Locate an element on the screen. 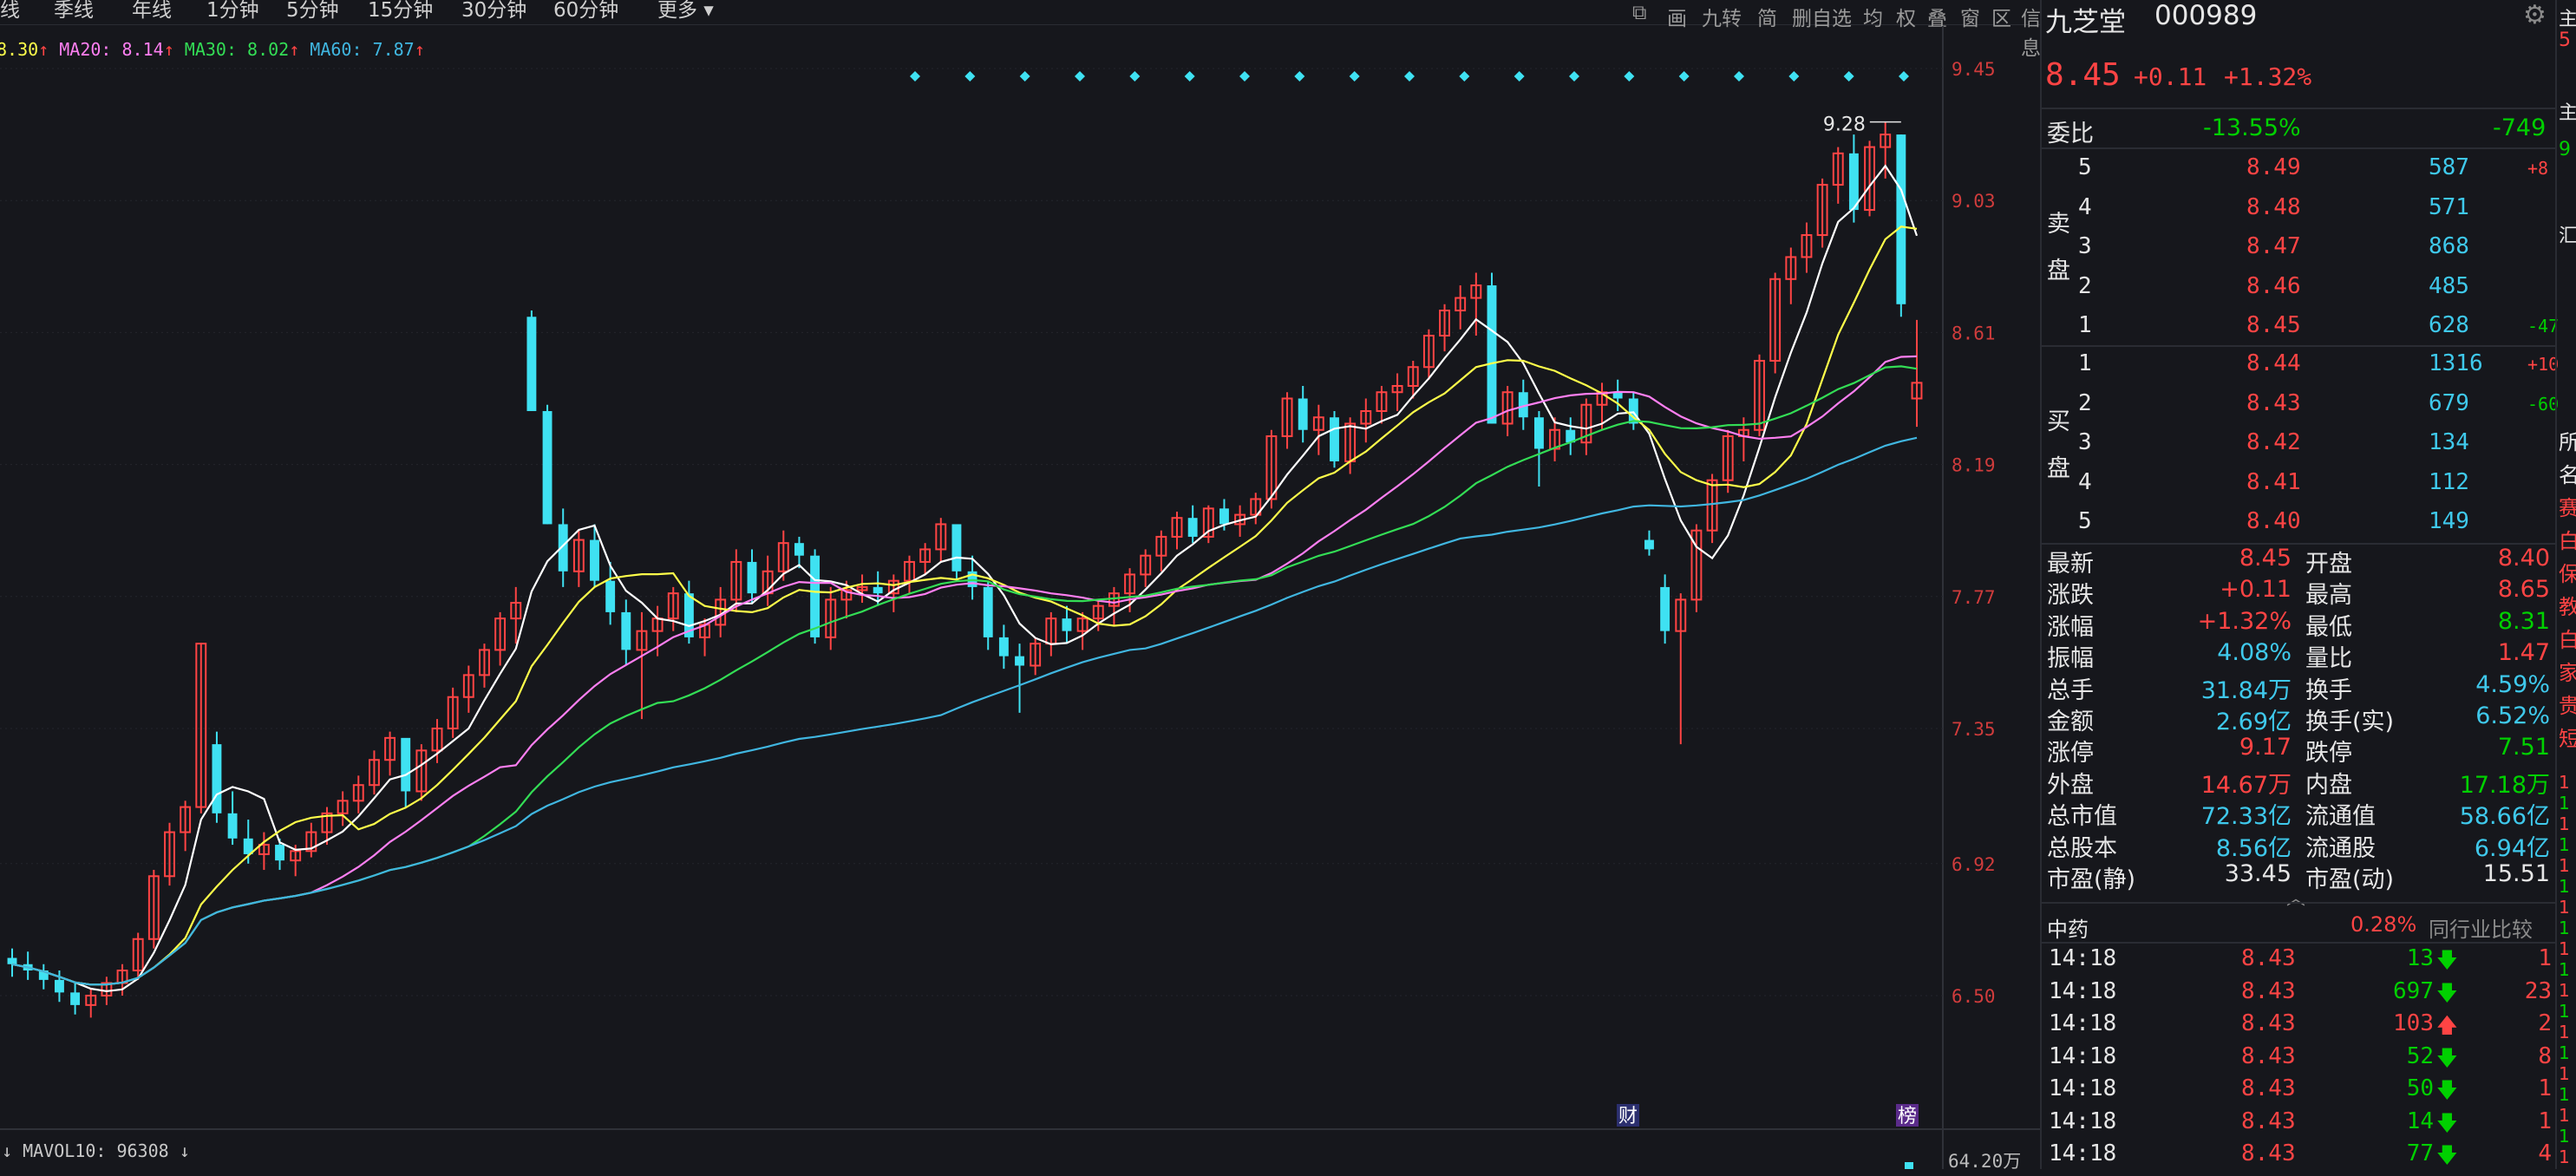  stat-label: 换手 is located at coordinates (2328, 690).